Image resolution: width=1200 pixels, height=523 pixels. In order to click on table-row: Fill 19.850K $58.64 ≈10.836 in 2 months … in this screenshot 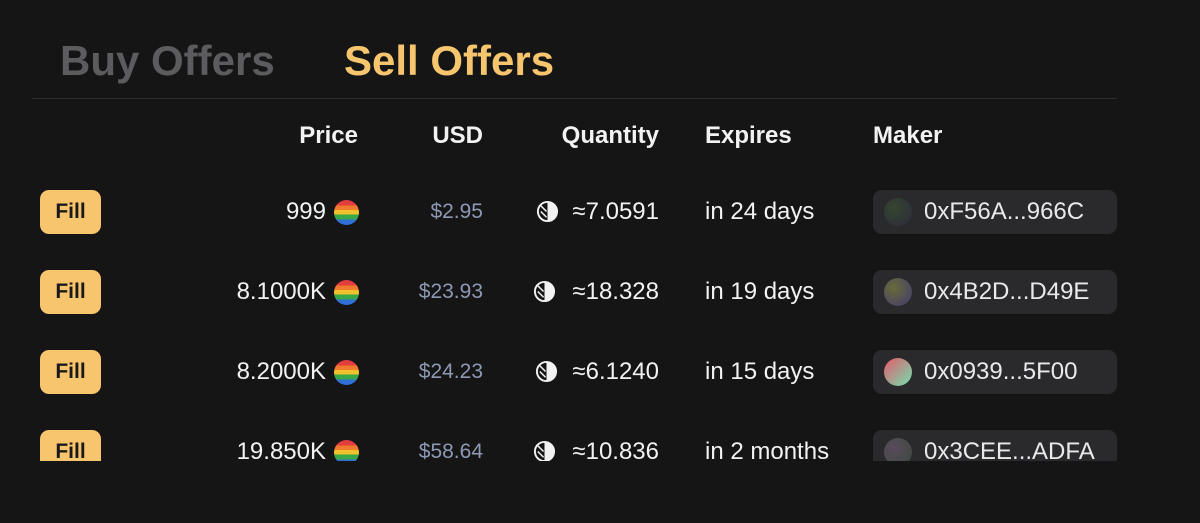, I will do `click(600, 445)`.